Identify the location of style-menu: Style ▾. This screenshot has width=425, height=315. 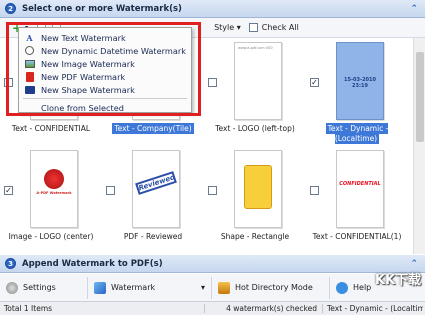
(227, 27).